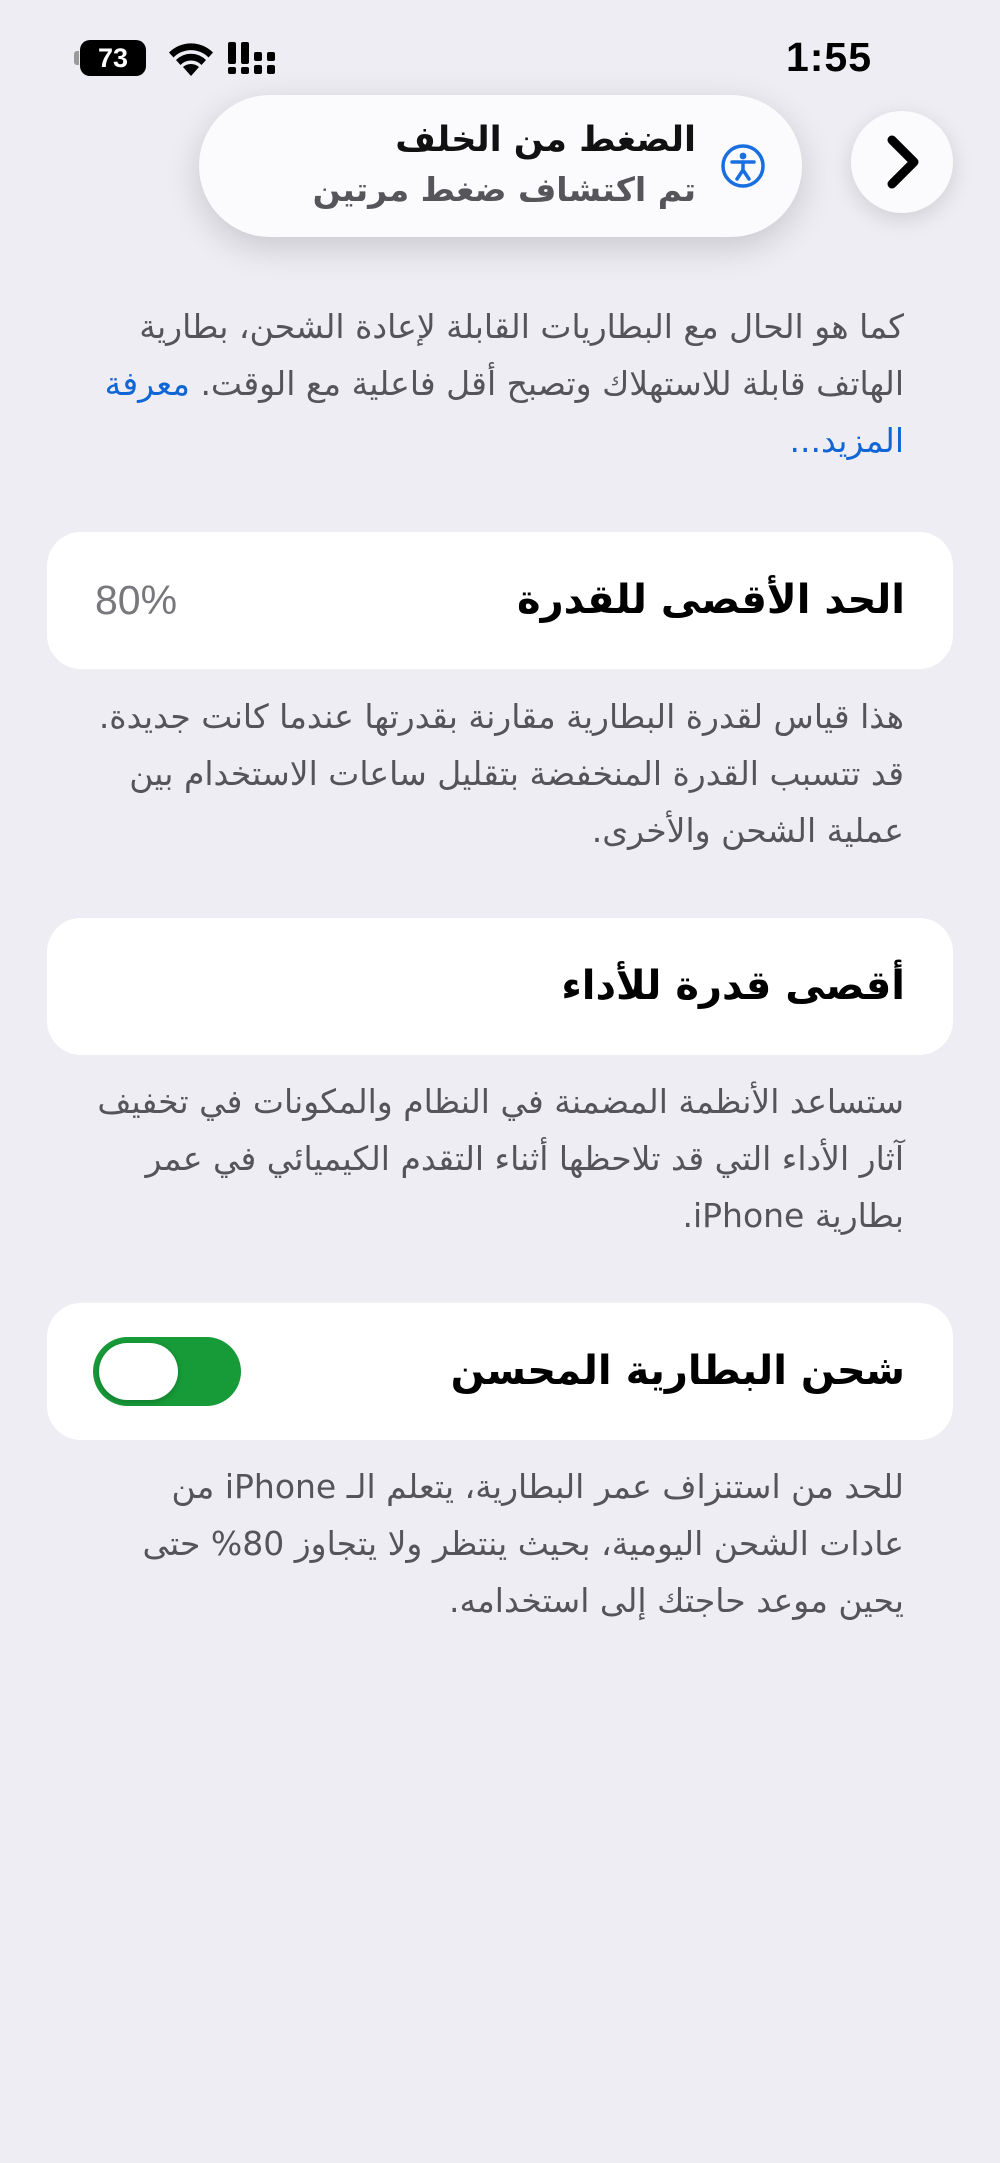 The height and width of the screenshot is (2163, 1000). I want to click on toast-title: الضغط من الخلف, so click(545, 140).